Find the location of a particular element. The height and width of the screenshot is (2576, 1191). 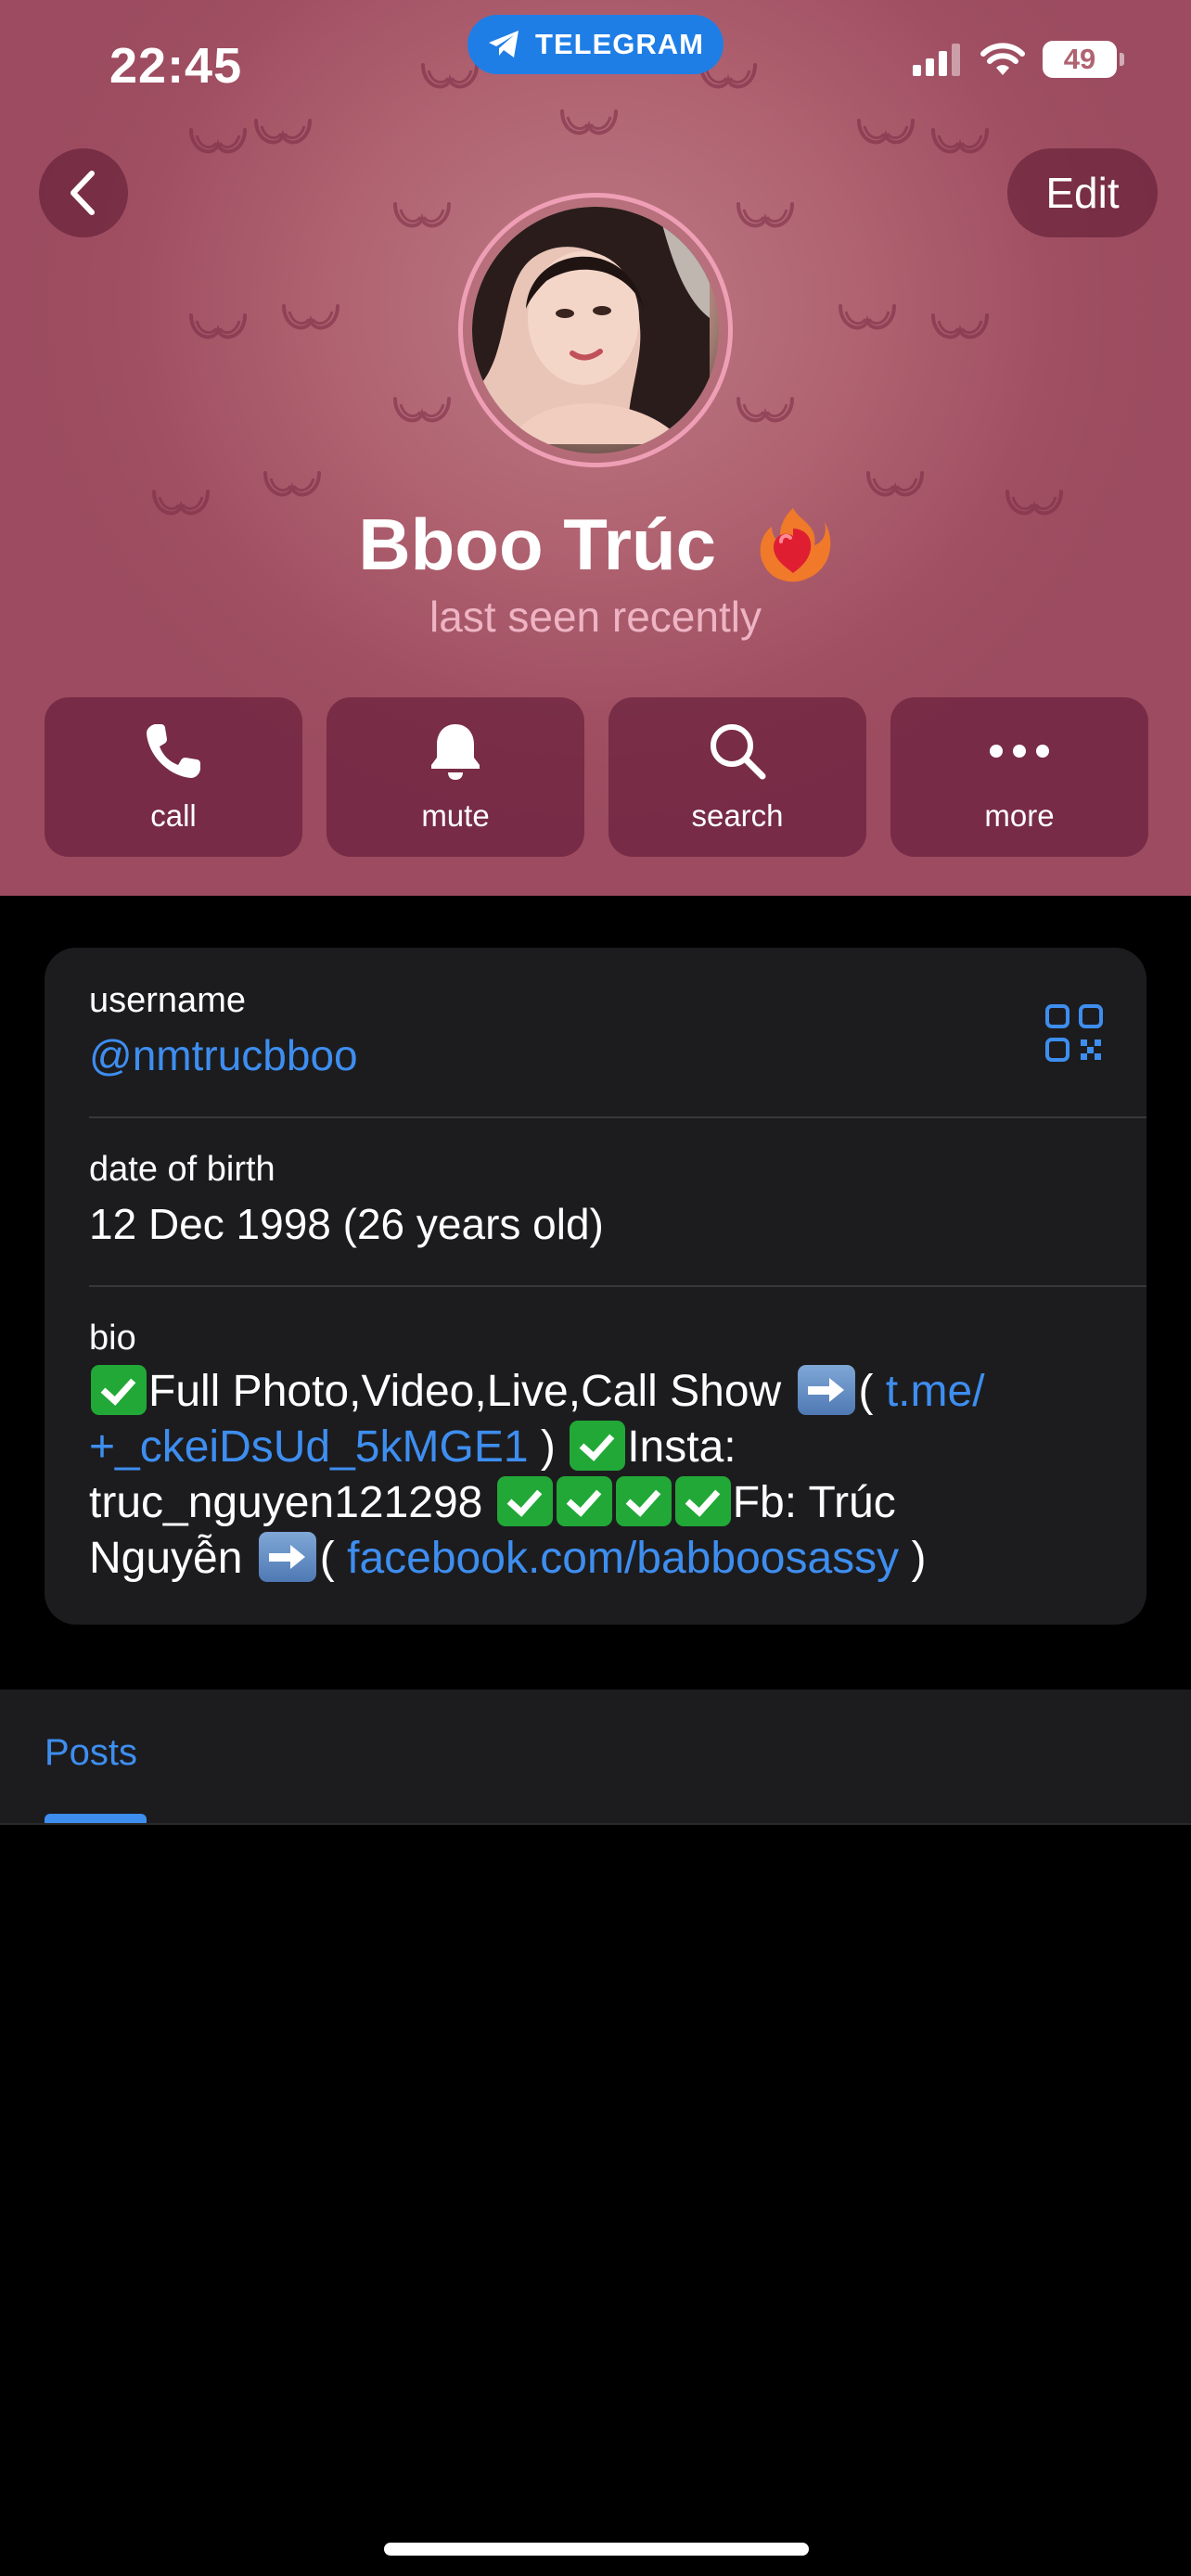

status-indicators: 49 is located at coordinates (1018, 59).